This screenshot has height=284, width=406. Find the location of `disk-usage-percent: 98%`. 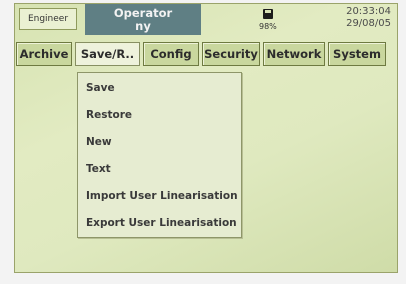

disk-usage-percent: 98% is located at coordinates (268, 26).